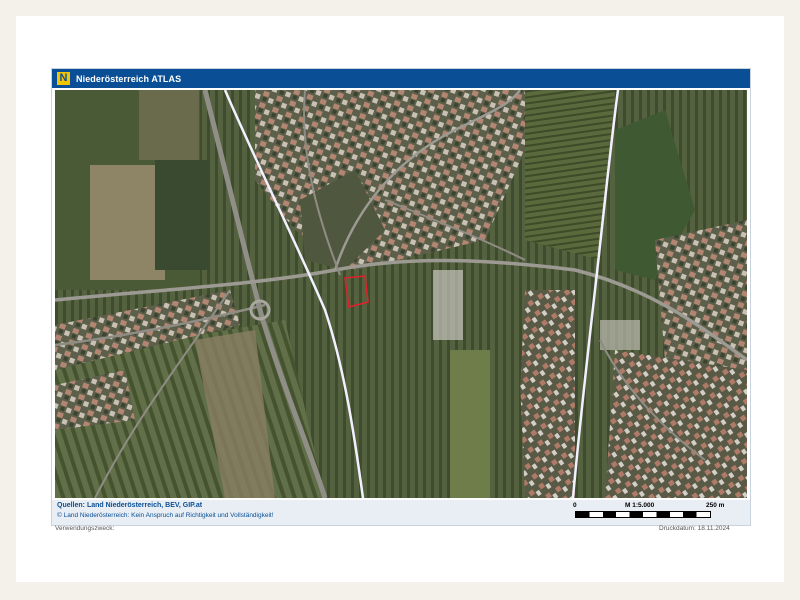 Image resolution: width=800 pixels, height=600 pixels. What do you see at coordinates (448, 305) in the screenshot?
I see `farm-buildings` at bounding box center [448, 305].